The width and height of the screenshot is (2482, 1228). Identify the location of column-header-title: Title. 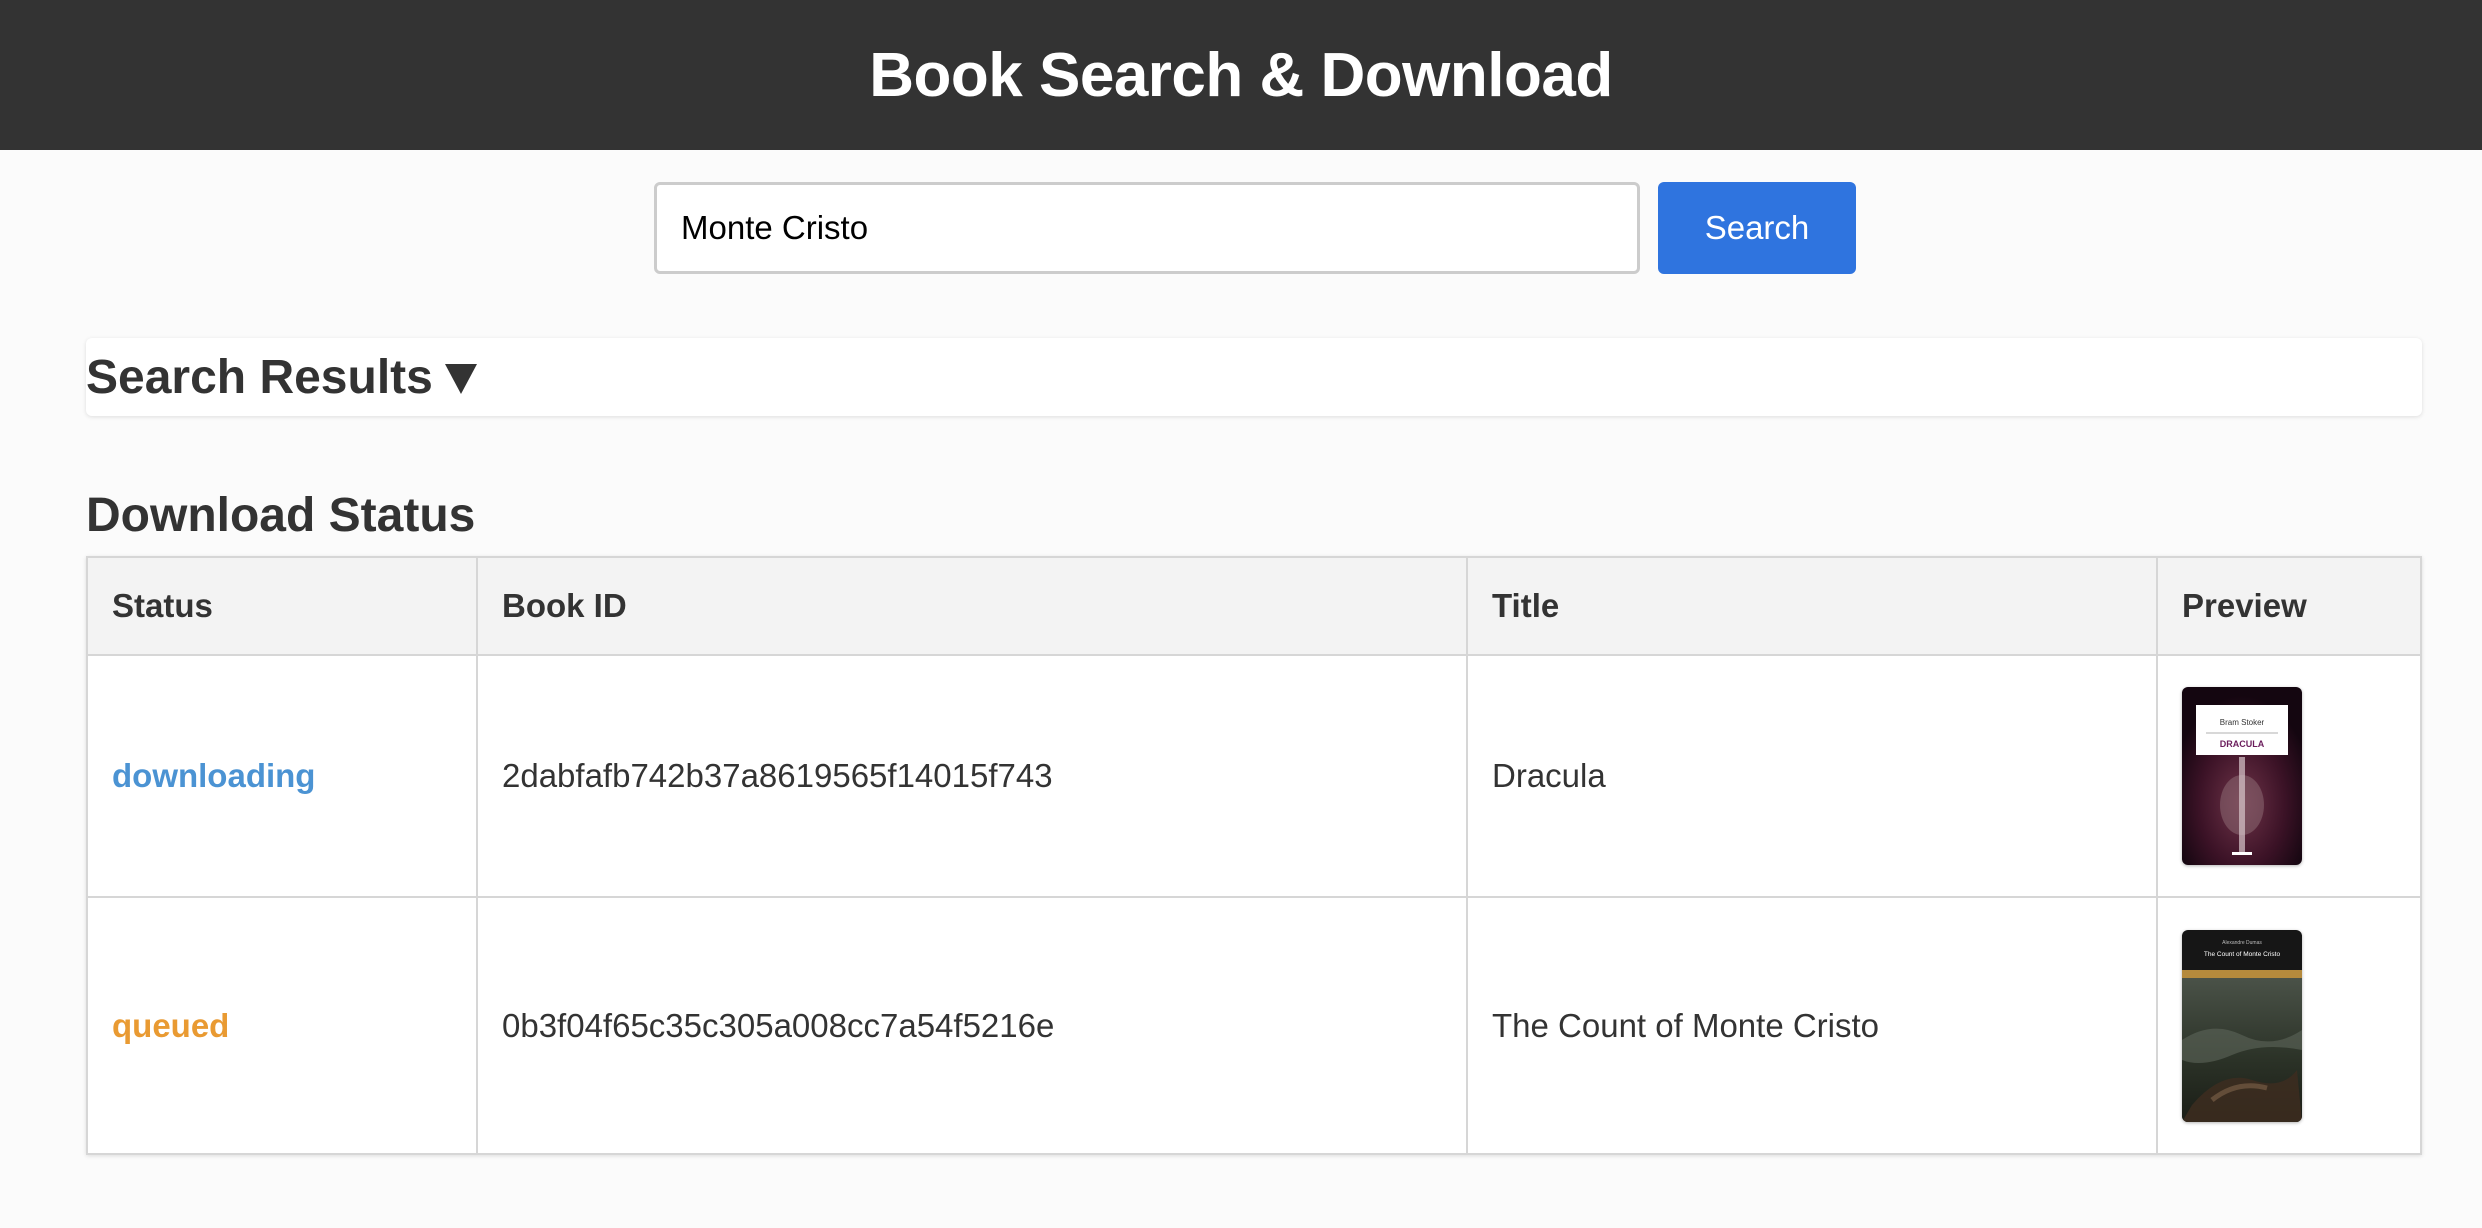
(1812, 606).